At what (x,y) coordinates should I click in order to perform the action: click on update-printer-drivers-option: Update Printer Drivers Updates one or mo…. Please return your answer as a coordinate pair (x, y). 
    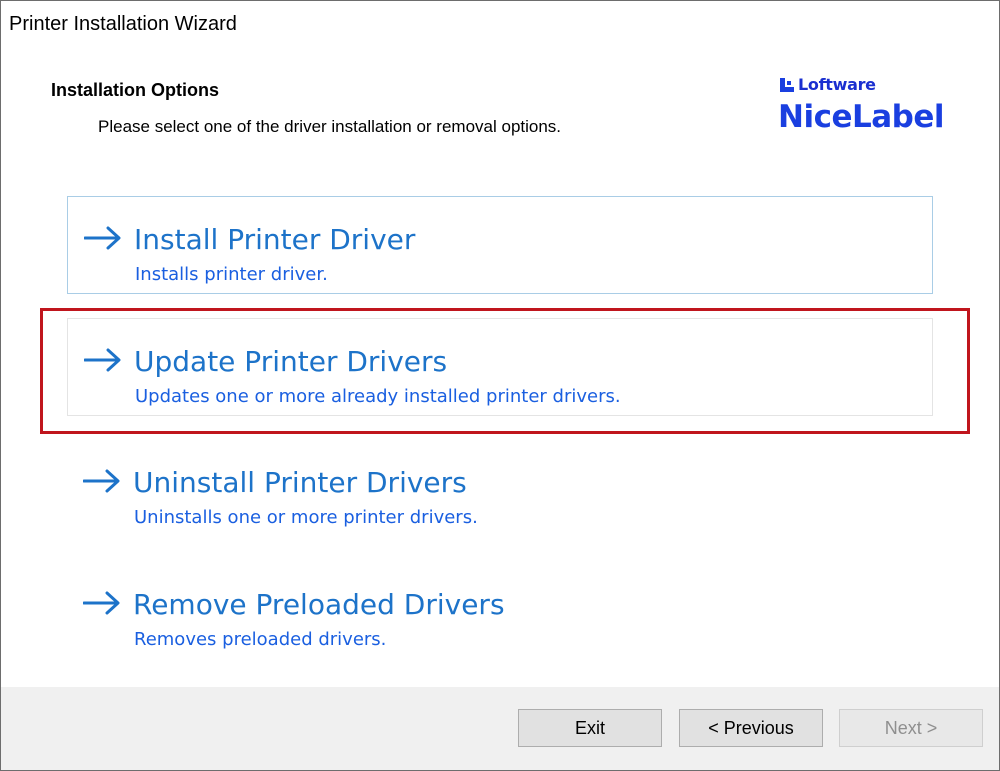
    Looking at the image, I should click on (500, 367).